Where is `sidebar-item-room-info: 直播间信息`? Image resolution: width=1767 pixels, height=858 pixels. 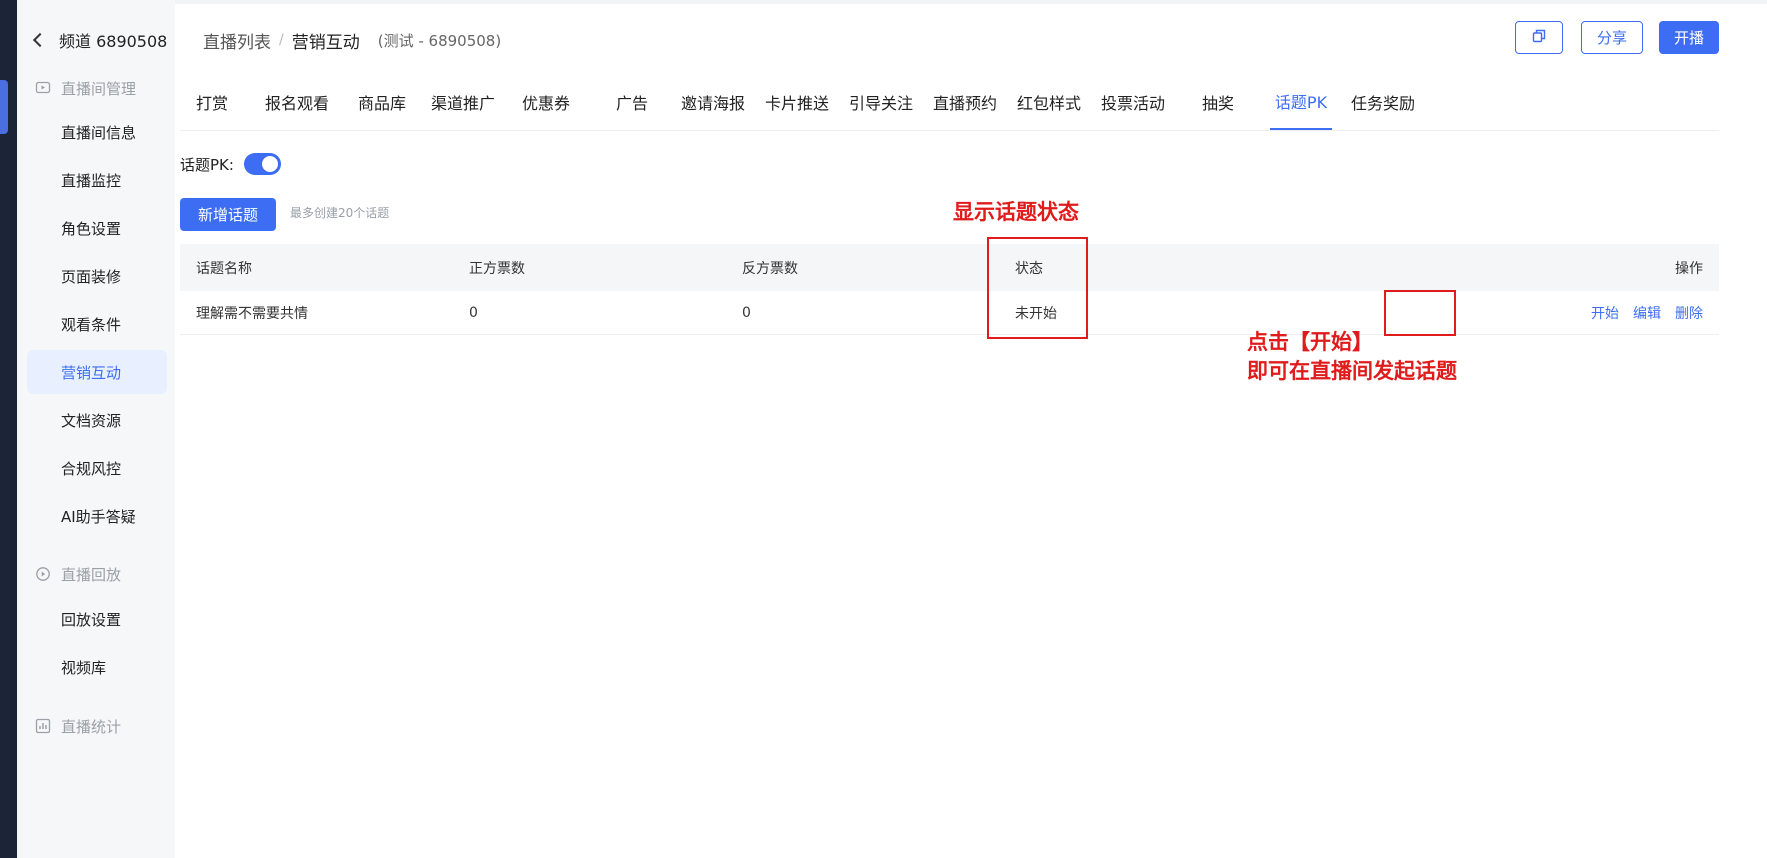
sidebar-item-room-info: 直播间信息 is located at coordinates (97, 132).